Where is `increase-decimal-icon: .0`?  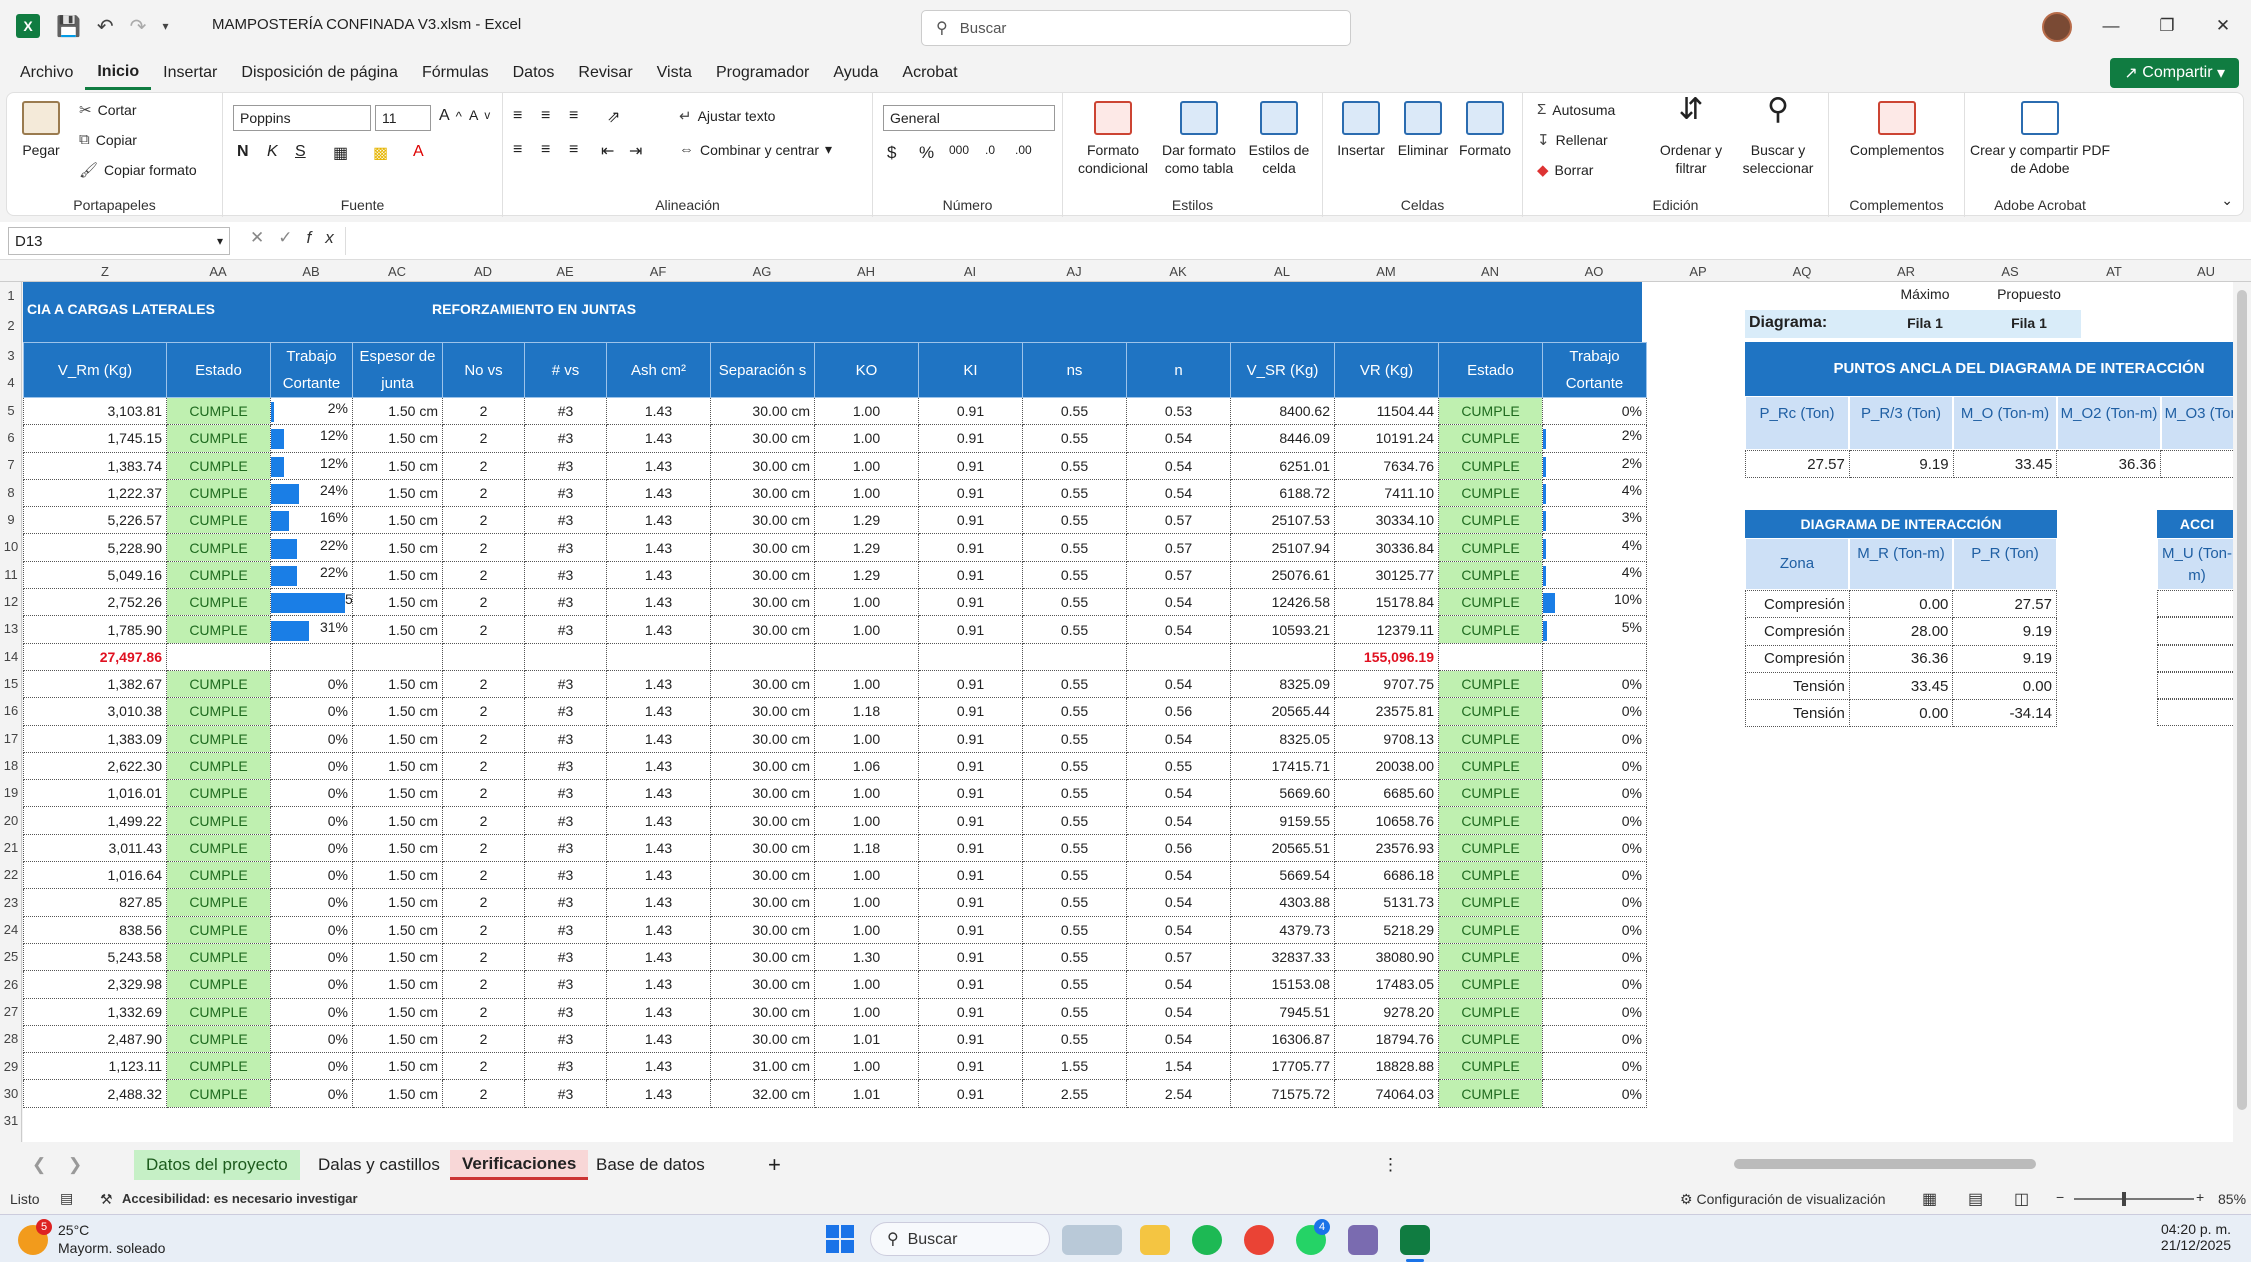 increase-decimal-icon: .0 is located at coordinates (990, 150).